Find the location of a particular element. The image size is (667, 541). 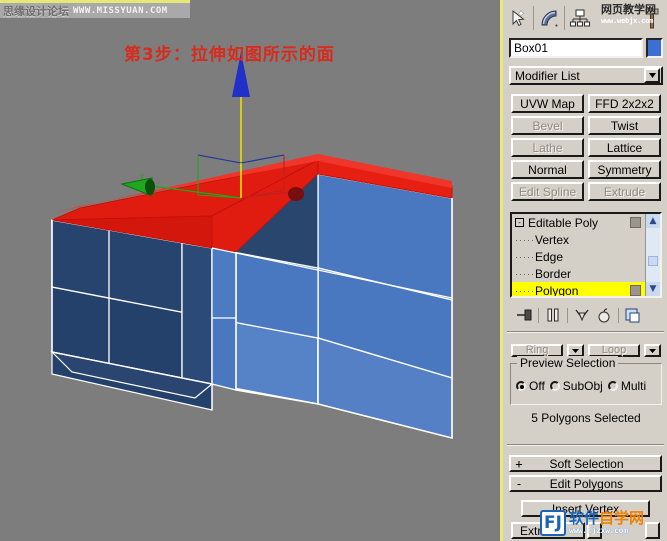

rollout-title: Soft Selection is located at coordinates (586, 463).